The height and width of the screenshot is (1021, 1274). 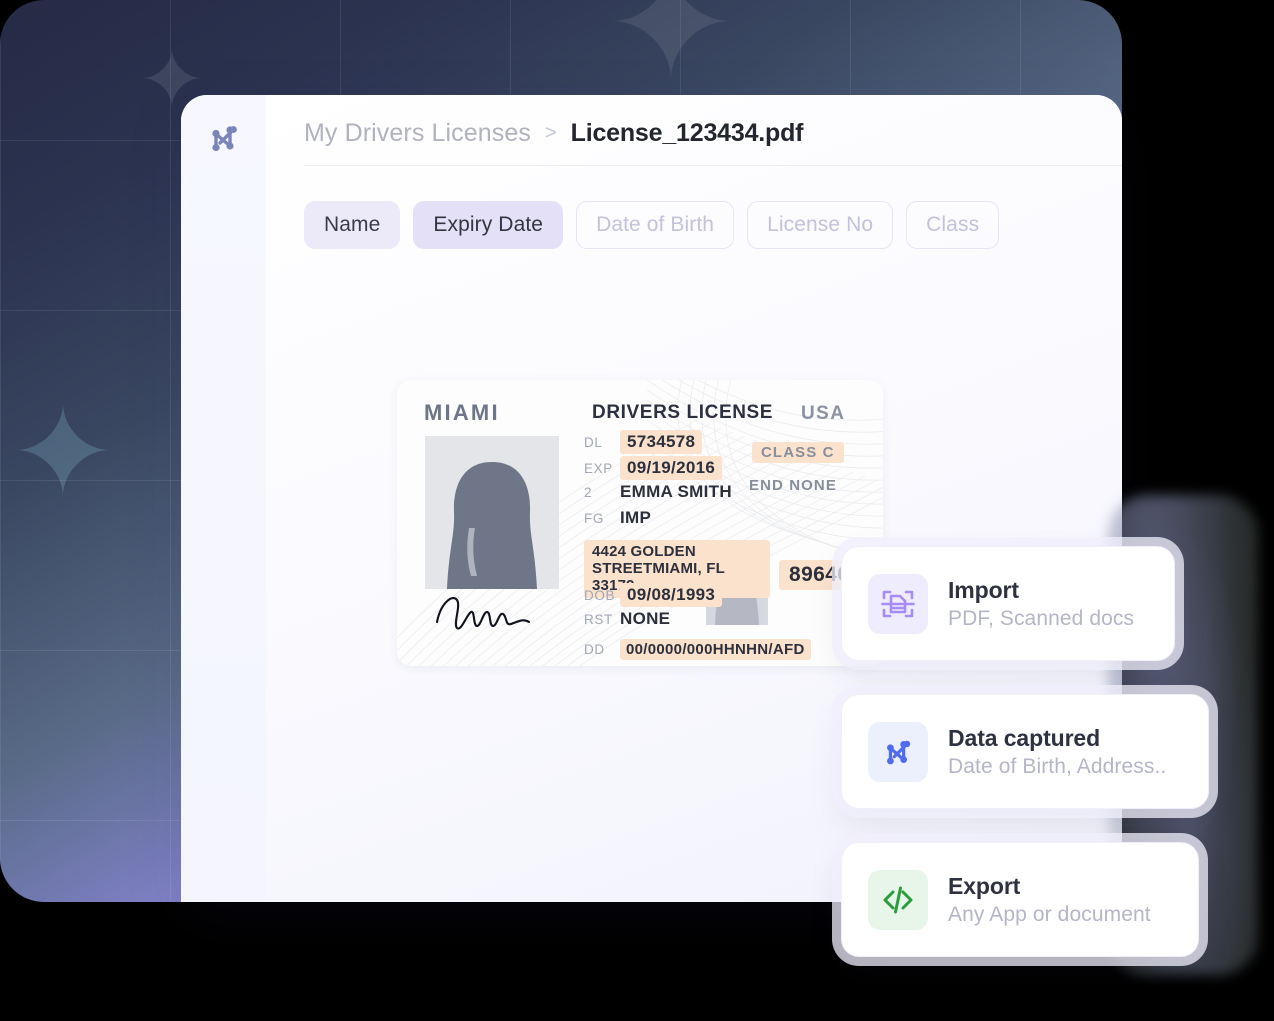 I want to click on header-divider, so click(x=713, y=165).